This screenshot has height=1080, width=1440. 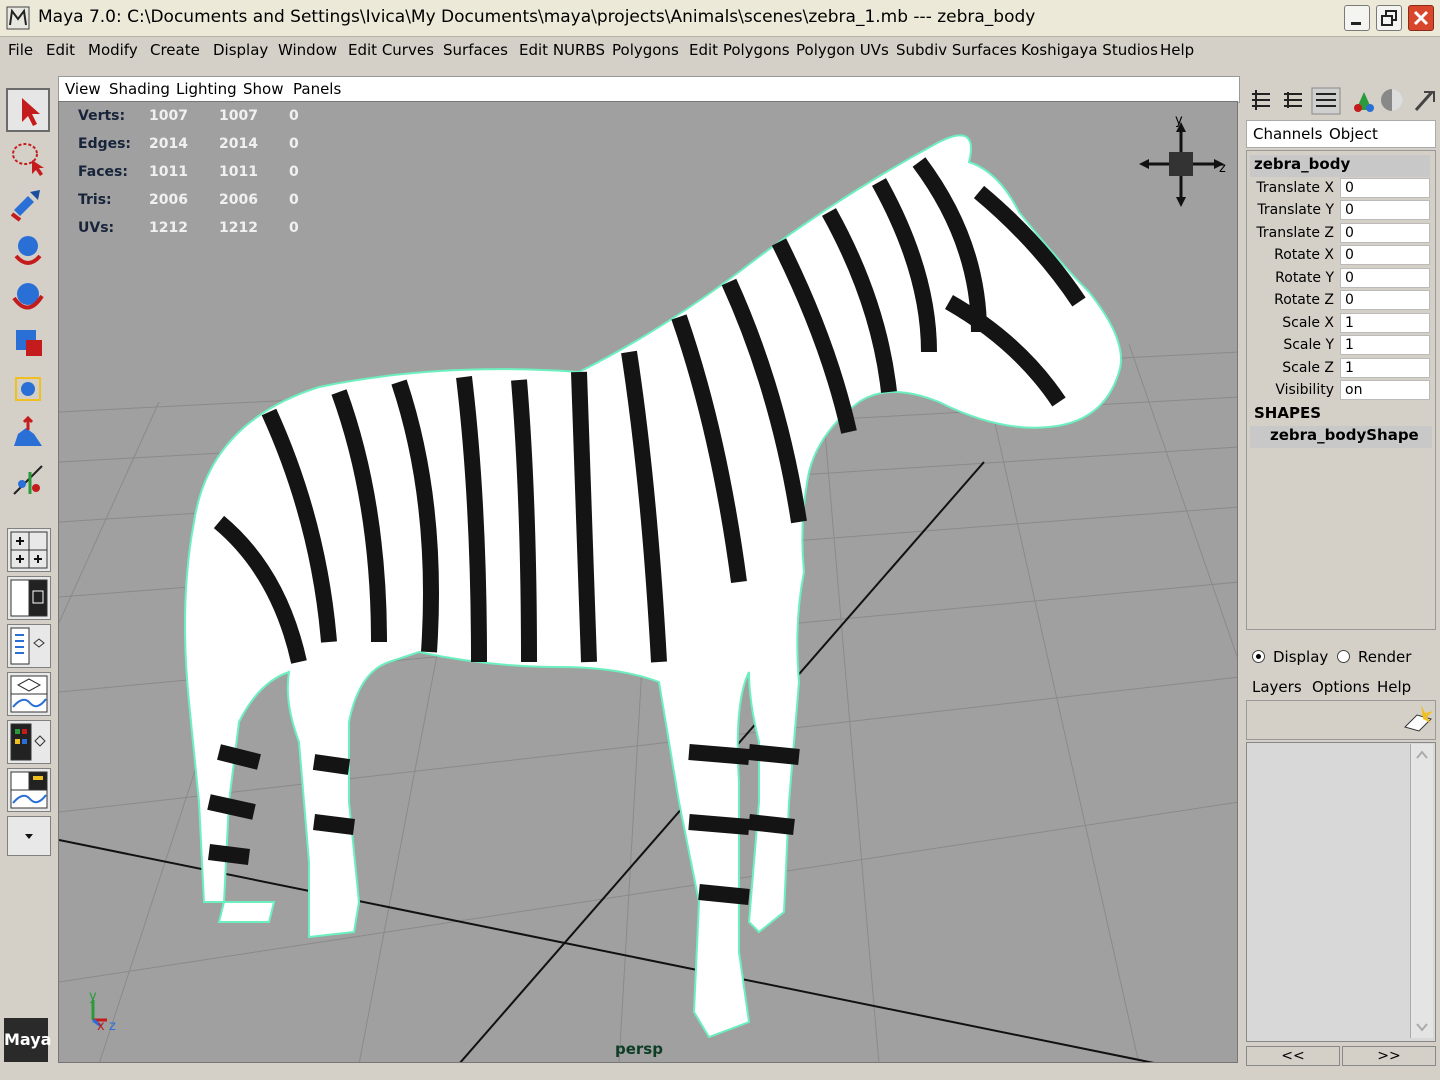 I want to click on panel-menu-lighting: Lighting, so click(x=206, y=89).